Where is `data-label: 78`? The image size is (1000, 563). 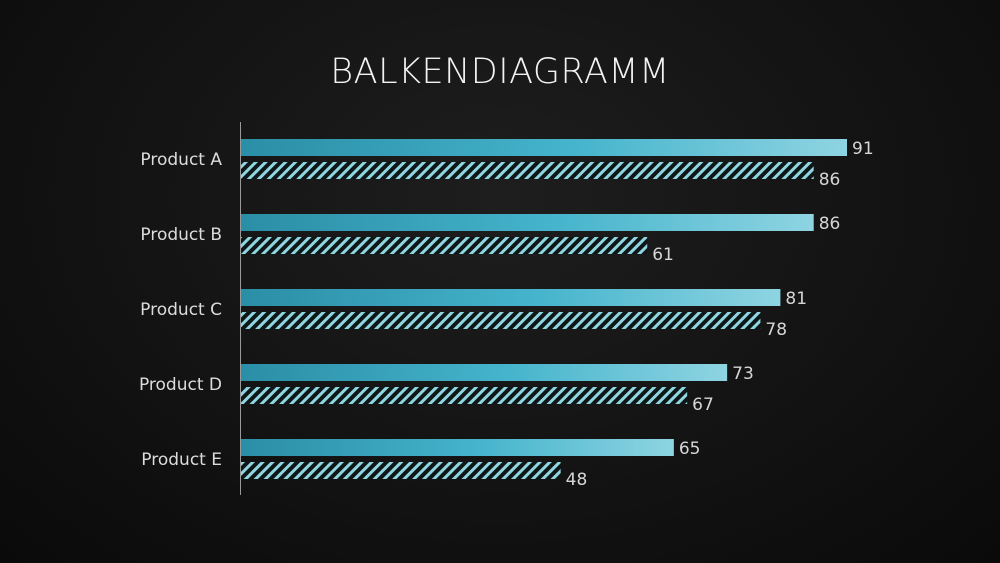
data-label: 78 is located at coordinates (776, 330).